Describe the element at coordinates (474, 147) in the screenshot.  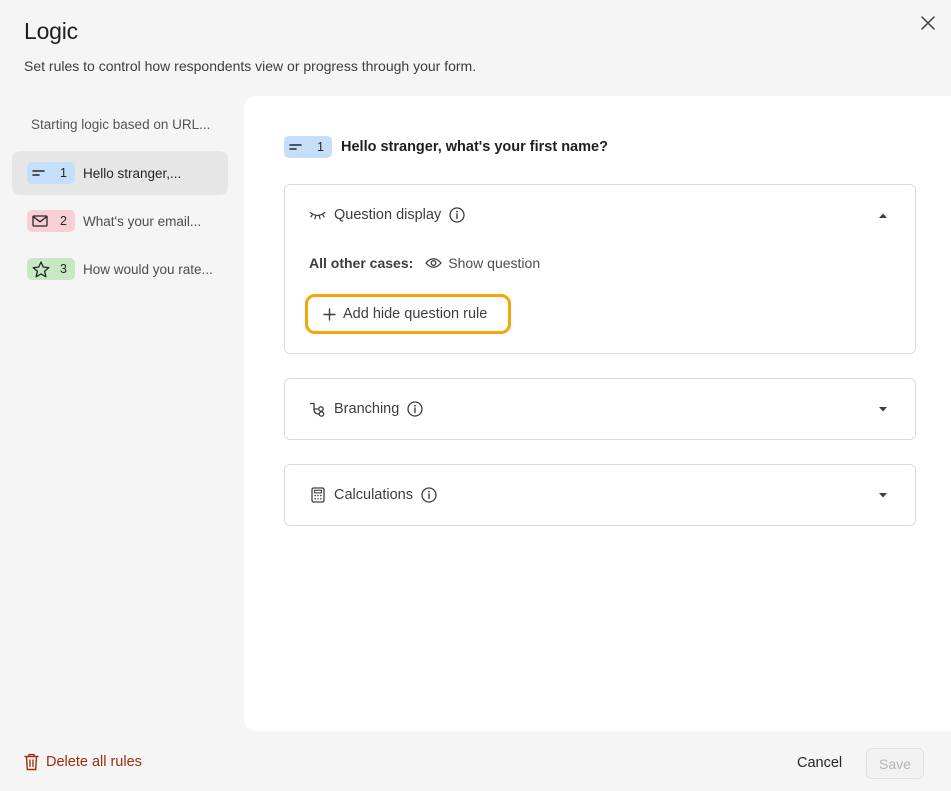
I see `question-title: Hello stranger, what's your first name?` at that location.